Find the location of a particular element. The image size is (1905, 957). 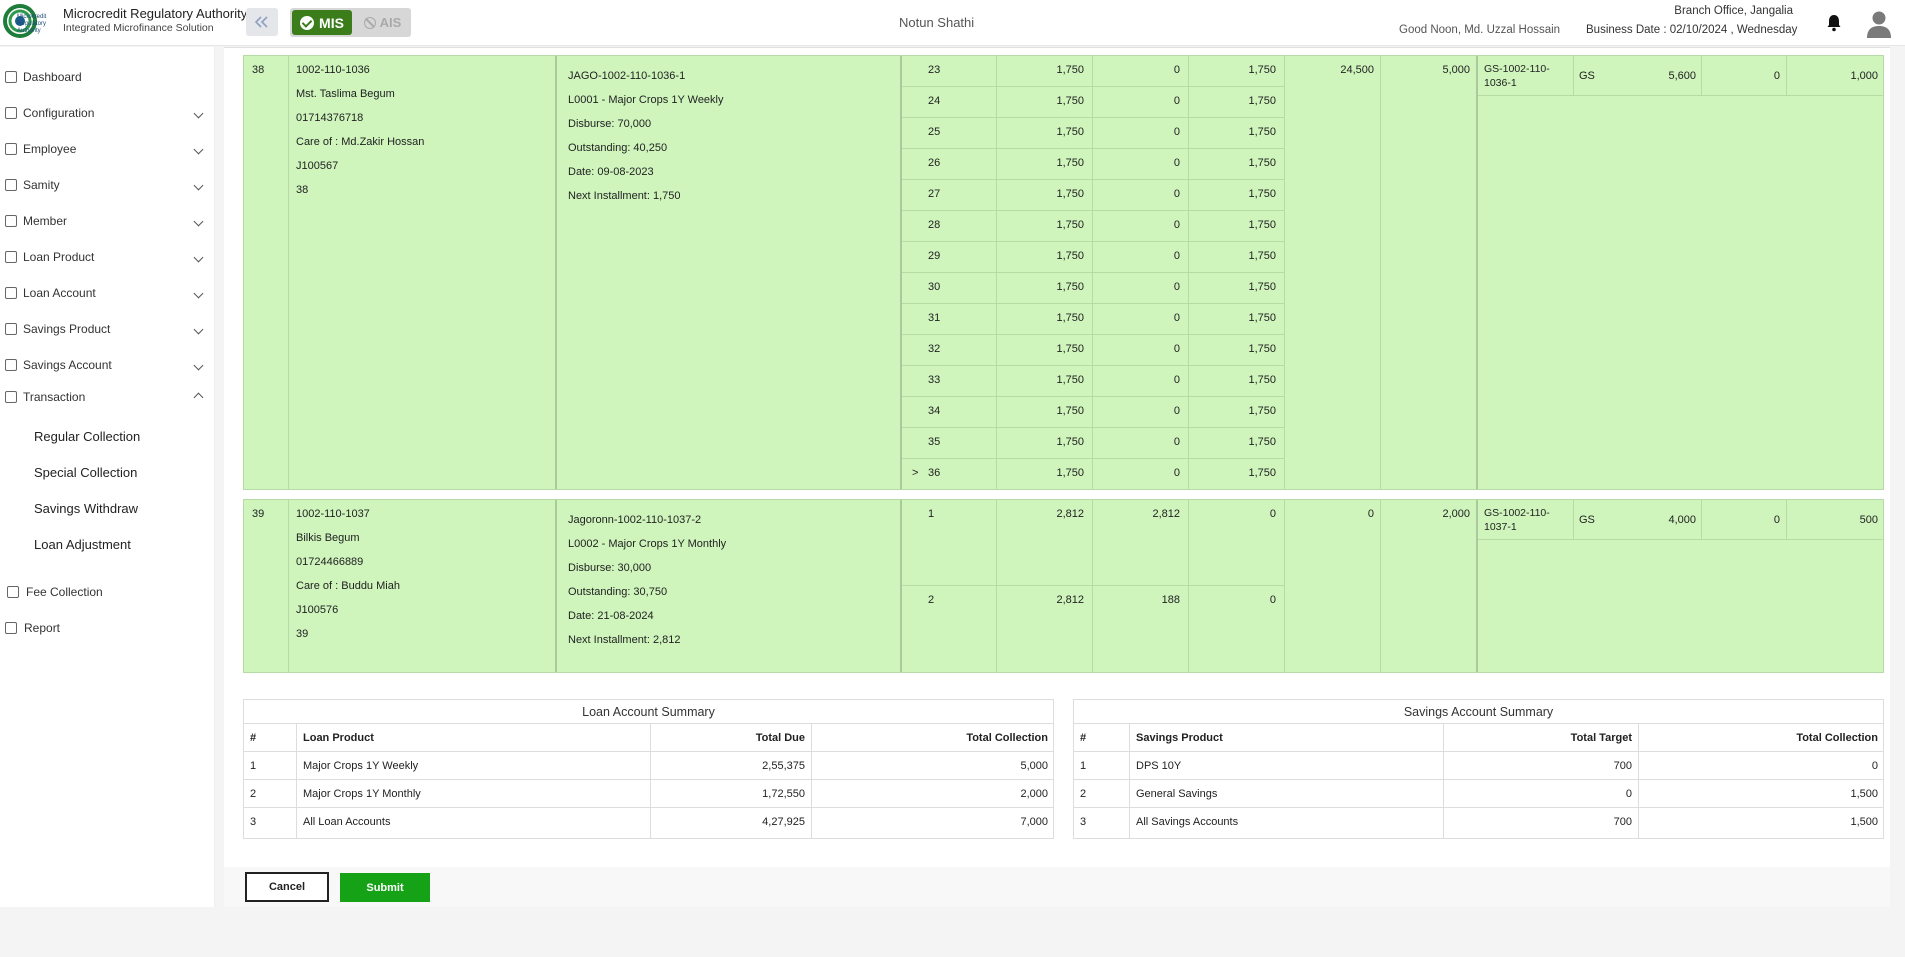

sidebar-item-fee-collection: Fee Collection is located at coordinates (107, 592).